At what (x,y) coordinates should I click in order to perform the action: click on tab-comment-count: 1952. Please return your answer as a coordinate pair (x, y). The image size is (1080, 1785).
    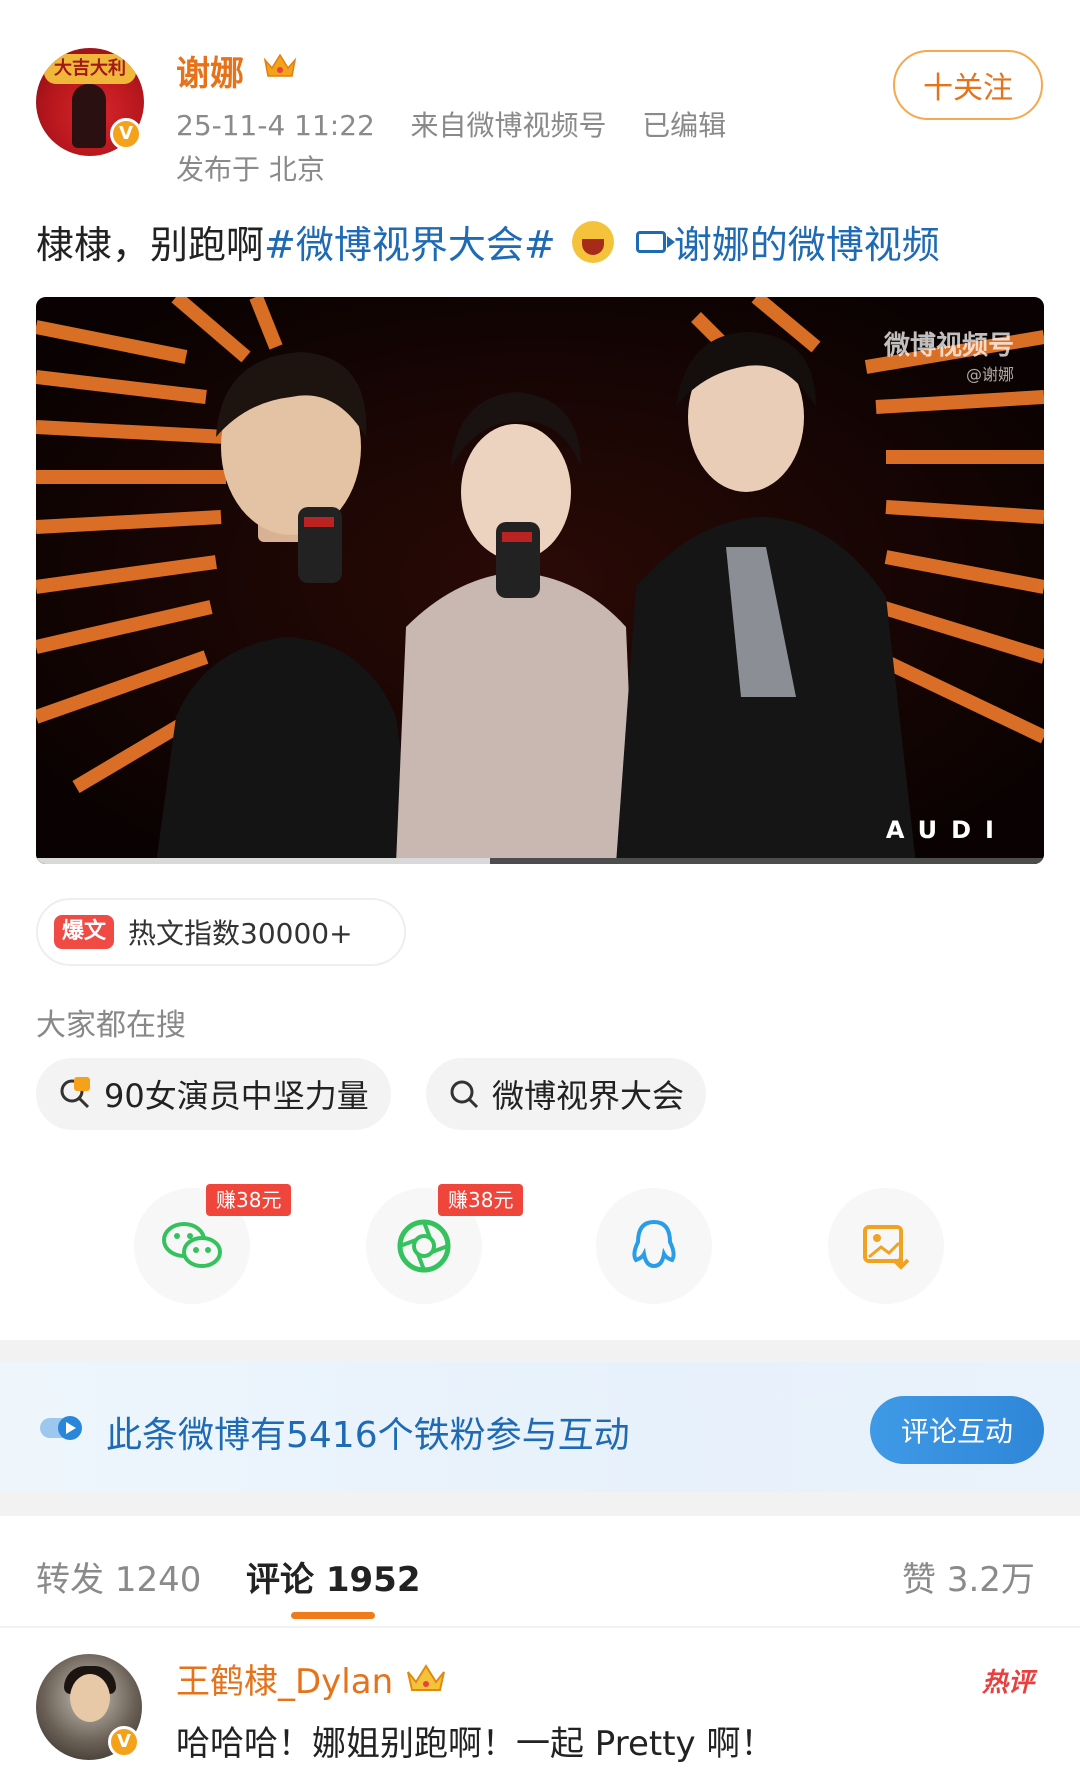
    Looking at the image, I should click on (373, 1580).